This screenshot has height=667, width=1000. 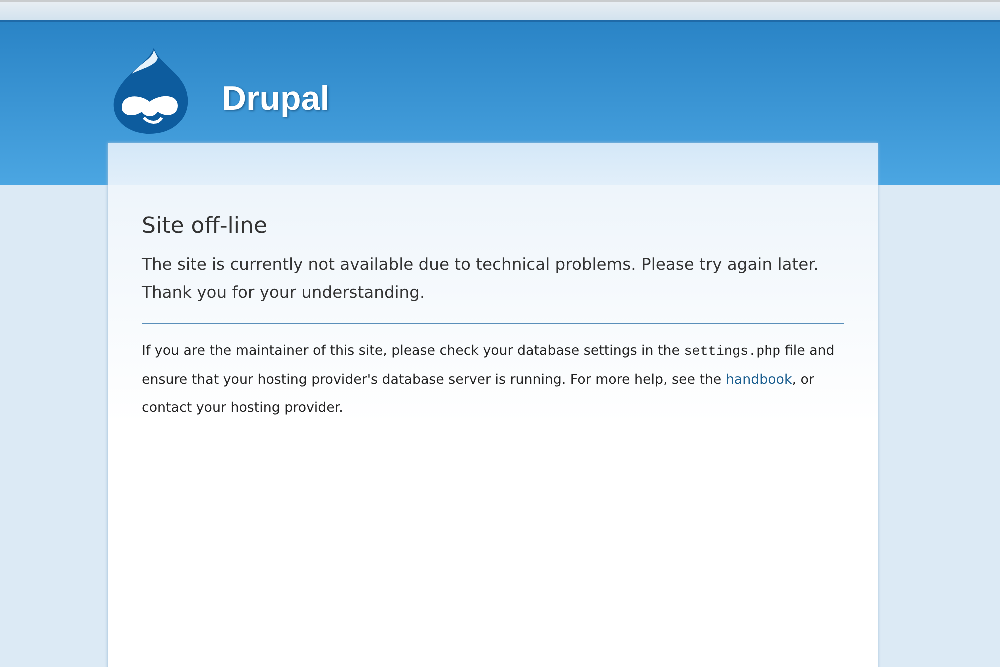 I want to click on help-text: If you are the maintainer of this site, please check your database settings in the settings.php file and ensure that your hosting provider's database server is running. For more help, see the handbook, or contact your hosting provider., so click(x=489, y=380).